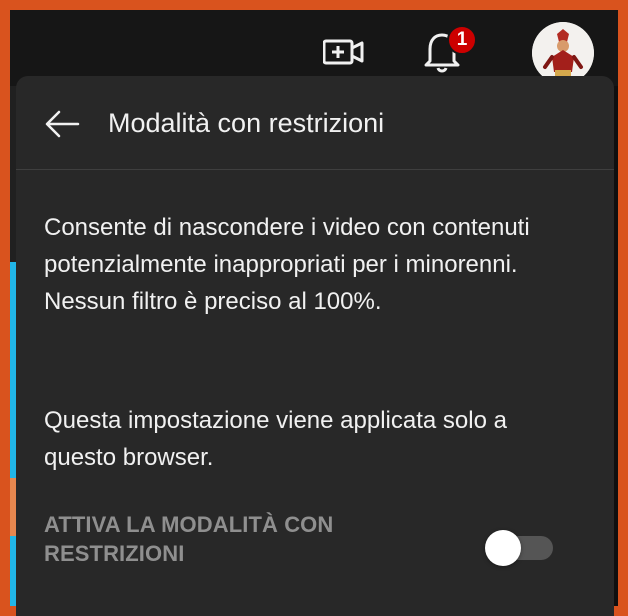  I want to click on top-app-bar, so click(314, 48).